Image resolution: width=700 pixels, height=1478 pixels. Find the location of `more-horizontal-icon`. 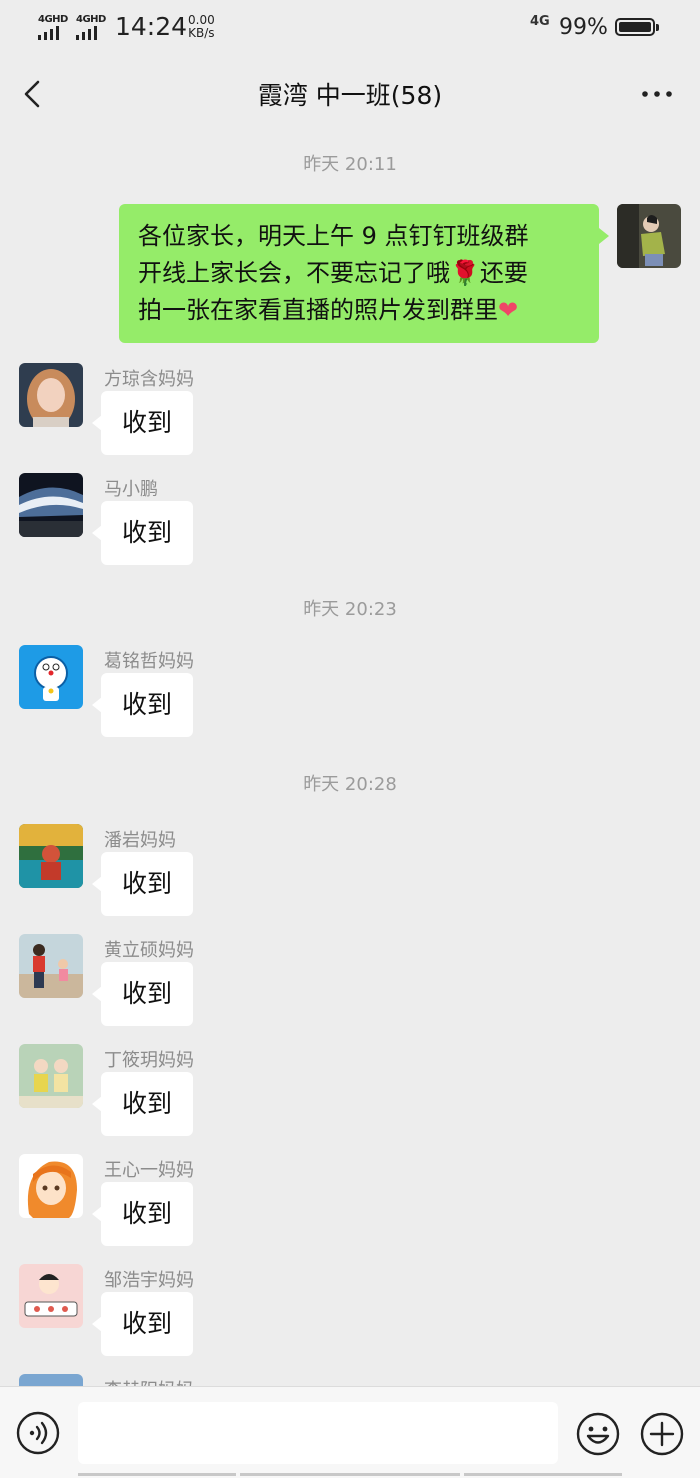

more-horizontal-icon is located at coordinates (657, 94).